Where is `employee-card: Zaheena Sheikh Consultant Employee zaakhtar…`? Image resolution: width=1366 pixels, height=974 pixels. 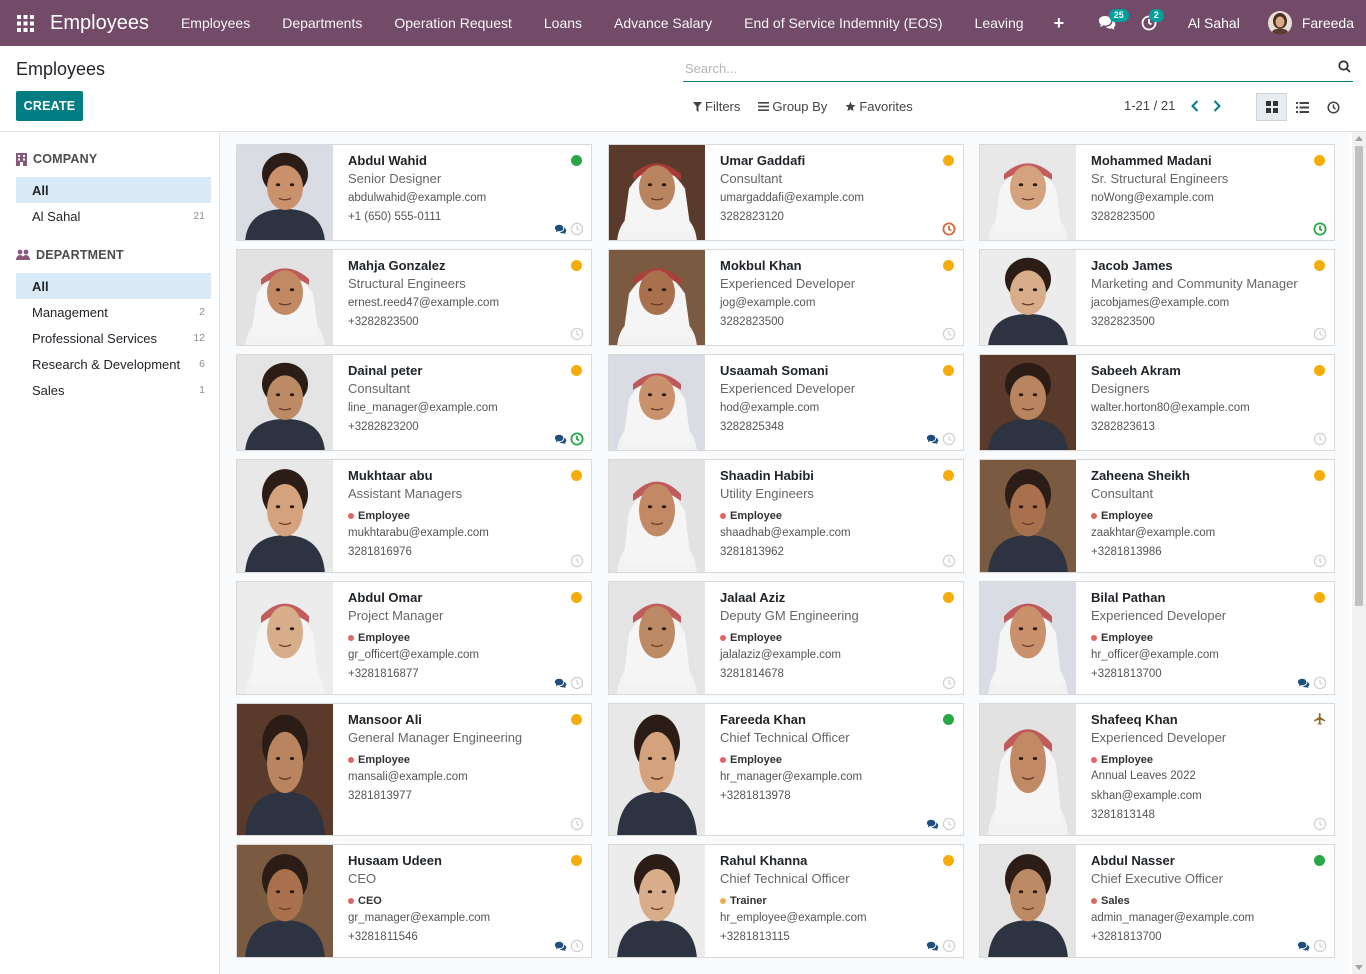
employee-card: Zaheena Sheikh Consultant Employee zaakhtar… is located at coordinates (1157, 516).